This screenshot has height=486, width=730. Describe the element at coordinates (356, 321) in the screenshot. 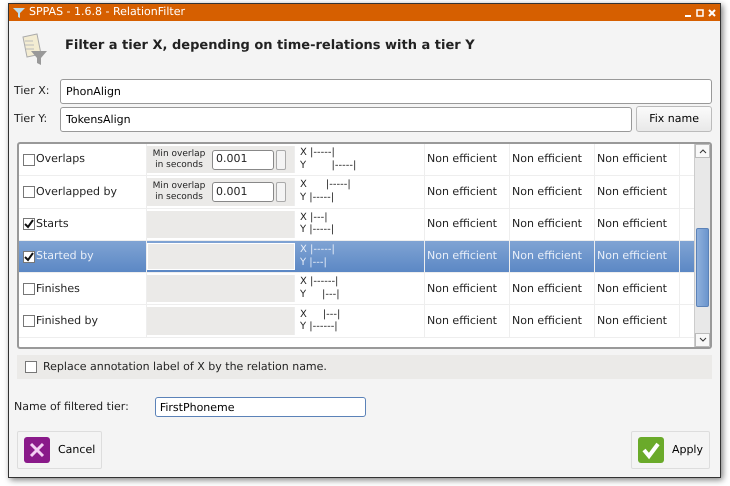

I see `relation-row: Finished by X |---| Y |------| Non efficient Non efficient Non efficient` at that location.